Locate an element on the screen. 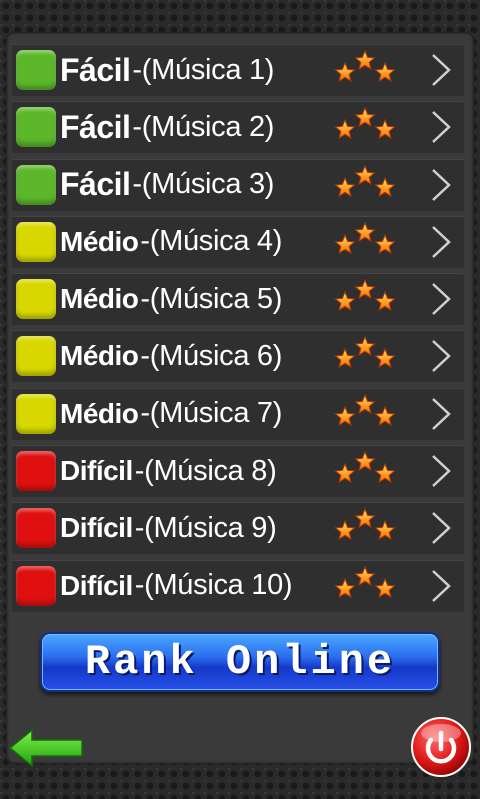  level-row-8: Difícil -(Música 8) is located at coordinates (238, 471).